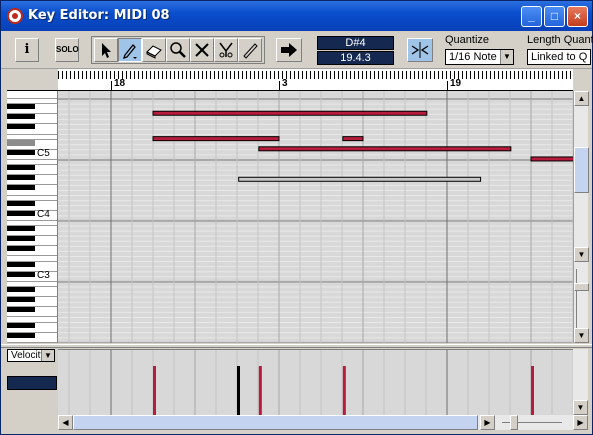 The image size is (593, 435). I want to click on controller-type-select: Velocity ▼, so click(31, 355).